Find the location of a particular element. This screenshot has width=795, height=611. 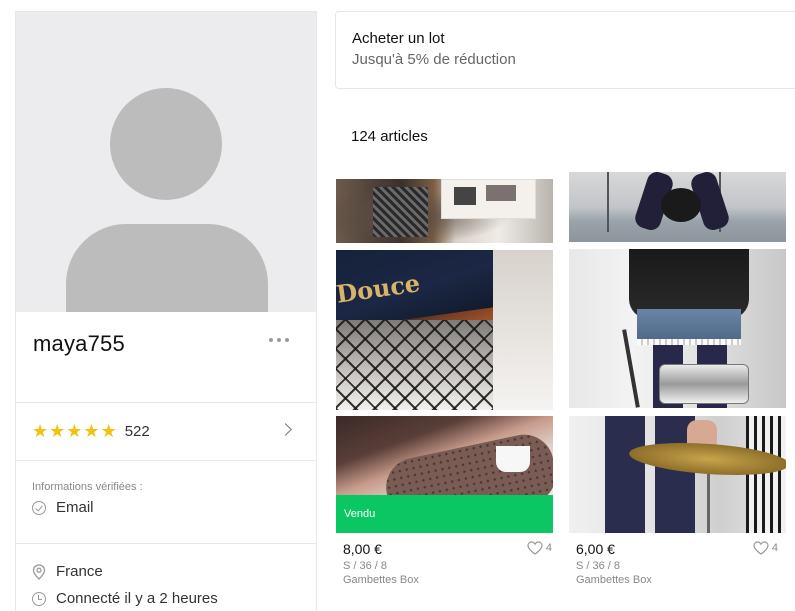

verified-info: Informations vérifiées : Email is located at coordinates (166, 502).